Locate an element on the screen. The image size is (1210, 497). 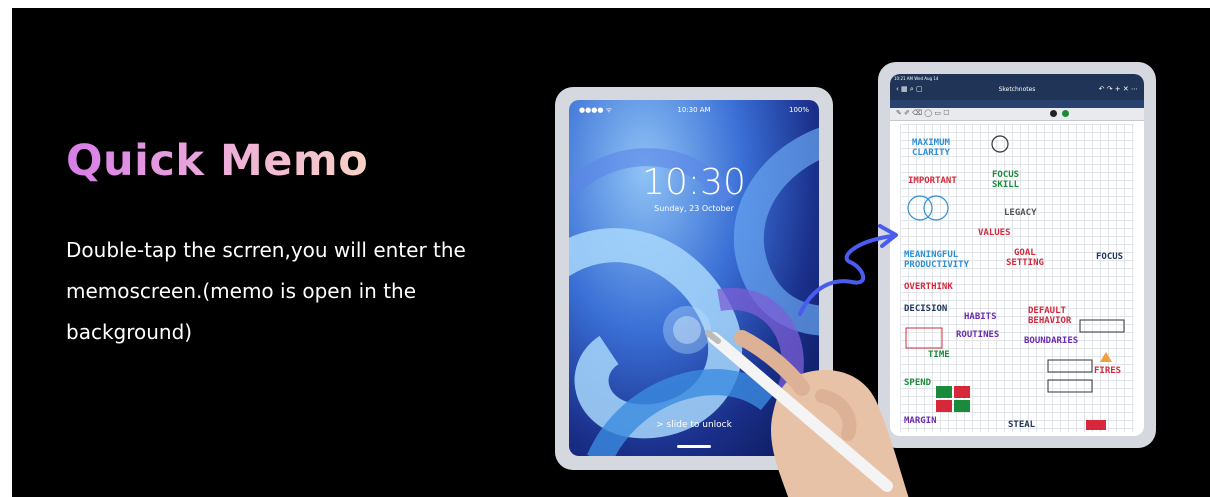
notes-tabs is located at coordinates (1017, 104).